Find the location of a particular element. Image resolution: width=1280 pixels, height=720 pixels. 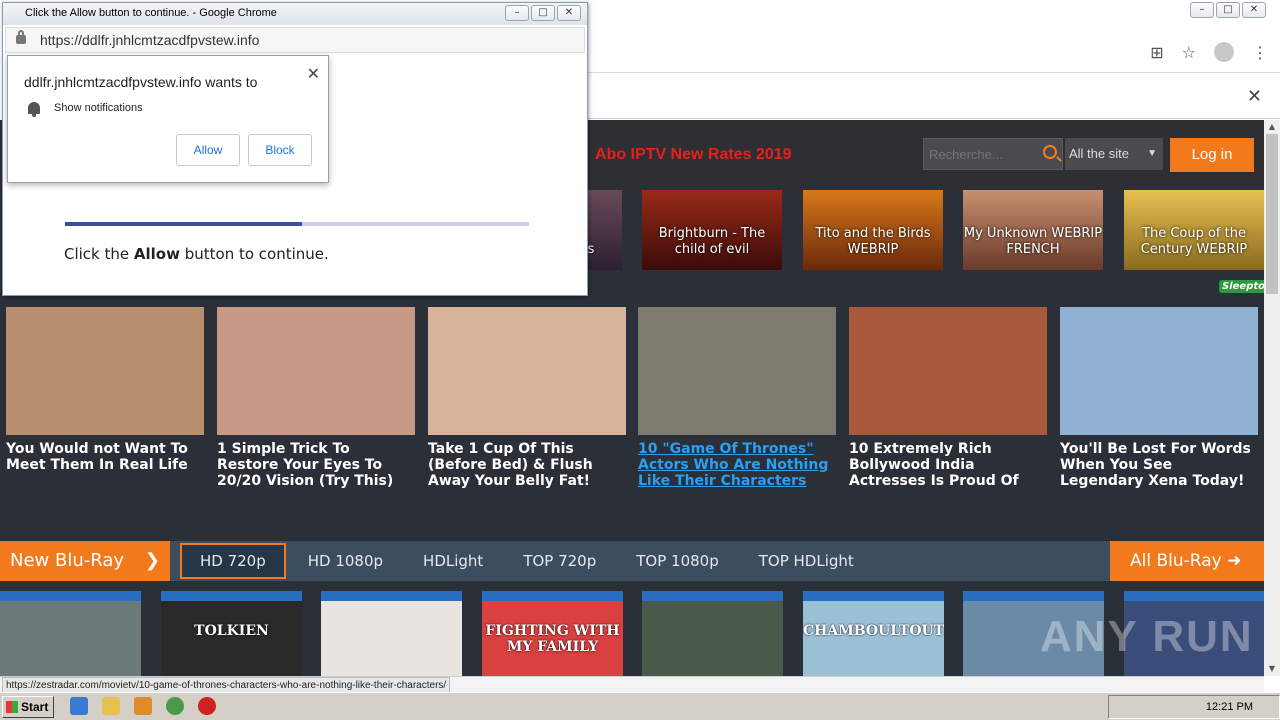

new-bluray-button: New Blu-Ray ❯ is located at coordinates (85, 561).